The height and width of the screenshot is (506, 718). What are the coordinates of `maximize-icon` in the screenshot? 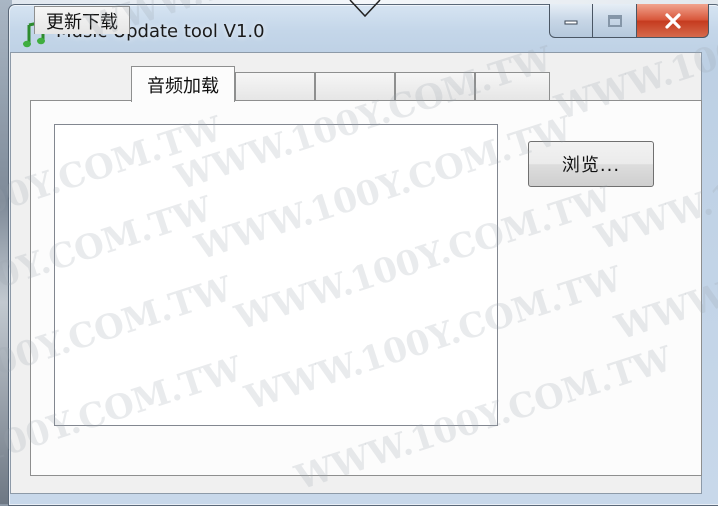 It's located at (614, 20).